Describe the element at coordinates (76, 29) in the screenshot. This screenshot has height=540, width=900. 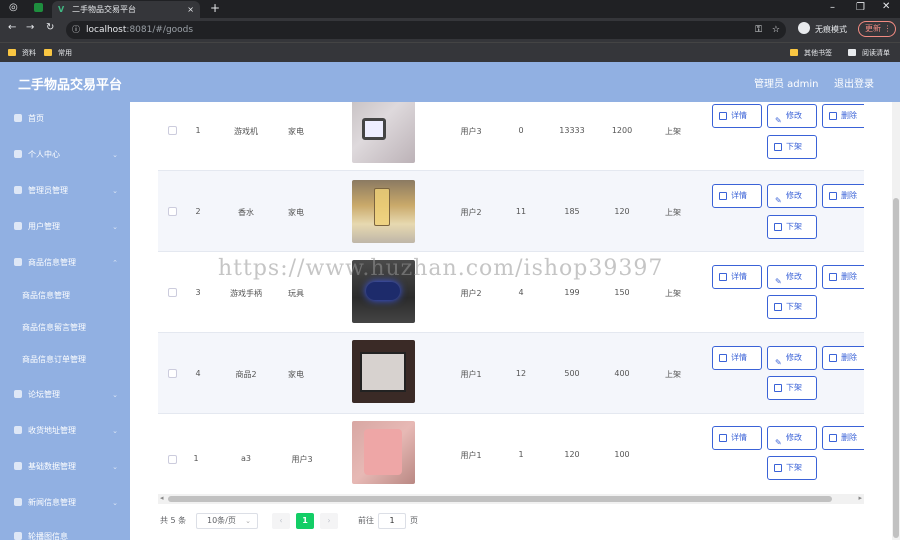
I see `info-icon: ⓘ` at that location.